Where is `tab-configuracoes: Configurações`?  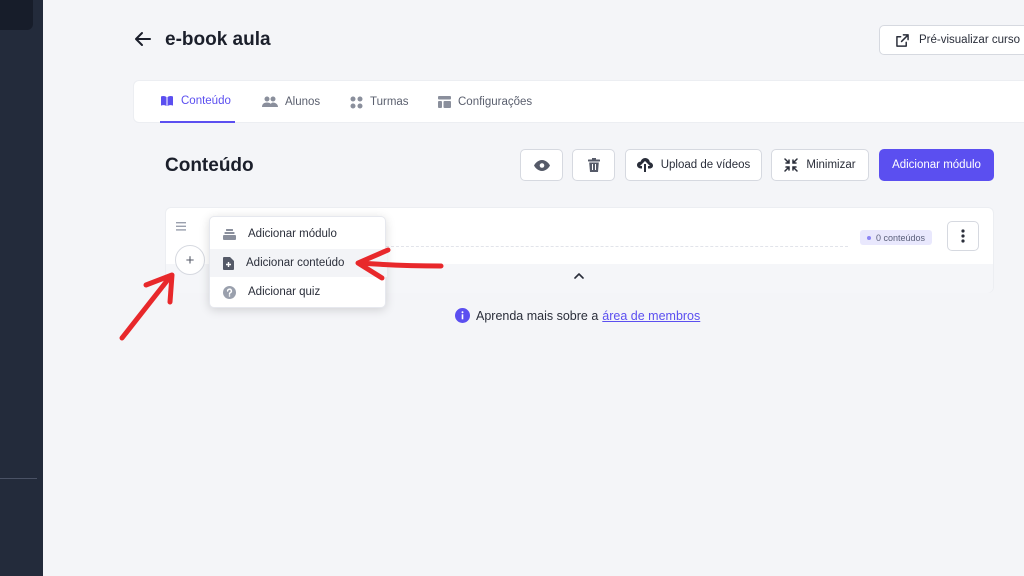
tab-configuracoes: Configurações is located at coordinates (485, 102).